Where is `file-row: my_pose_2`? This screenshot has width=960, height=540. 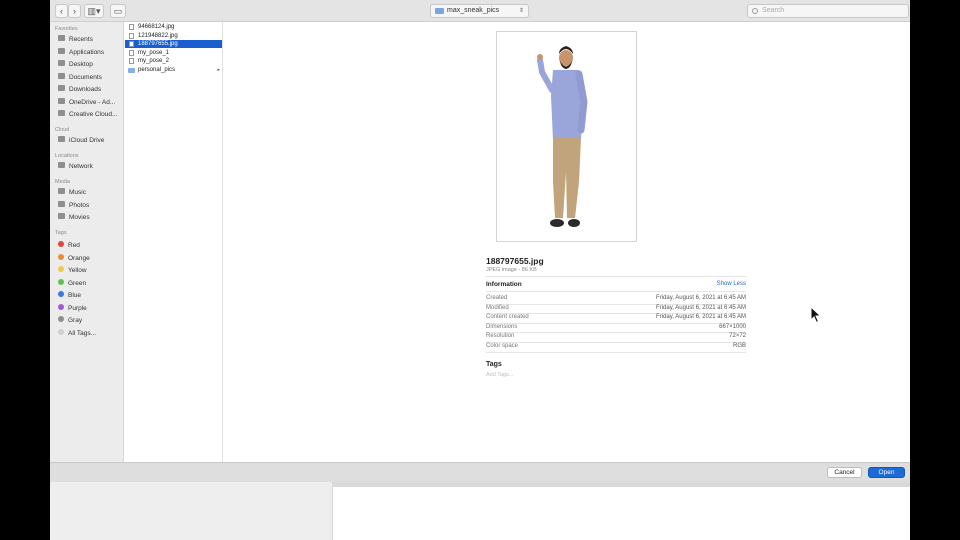 file-row: my_pose_2 is located at coordinates (173, 61).